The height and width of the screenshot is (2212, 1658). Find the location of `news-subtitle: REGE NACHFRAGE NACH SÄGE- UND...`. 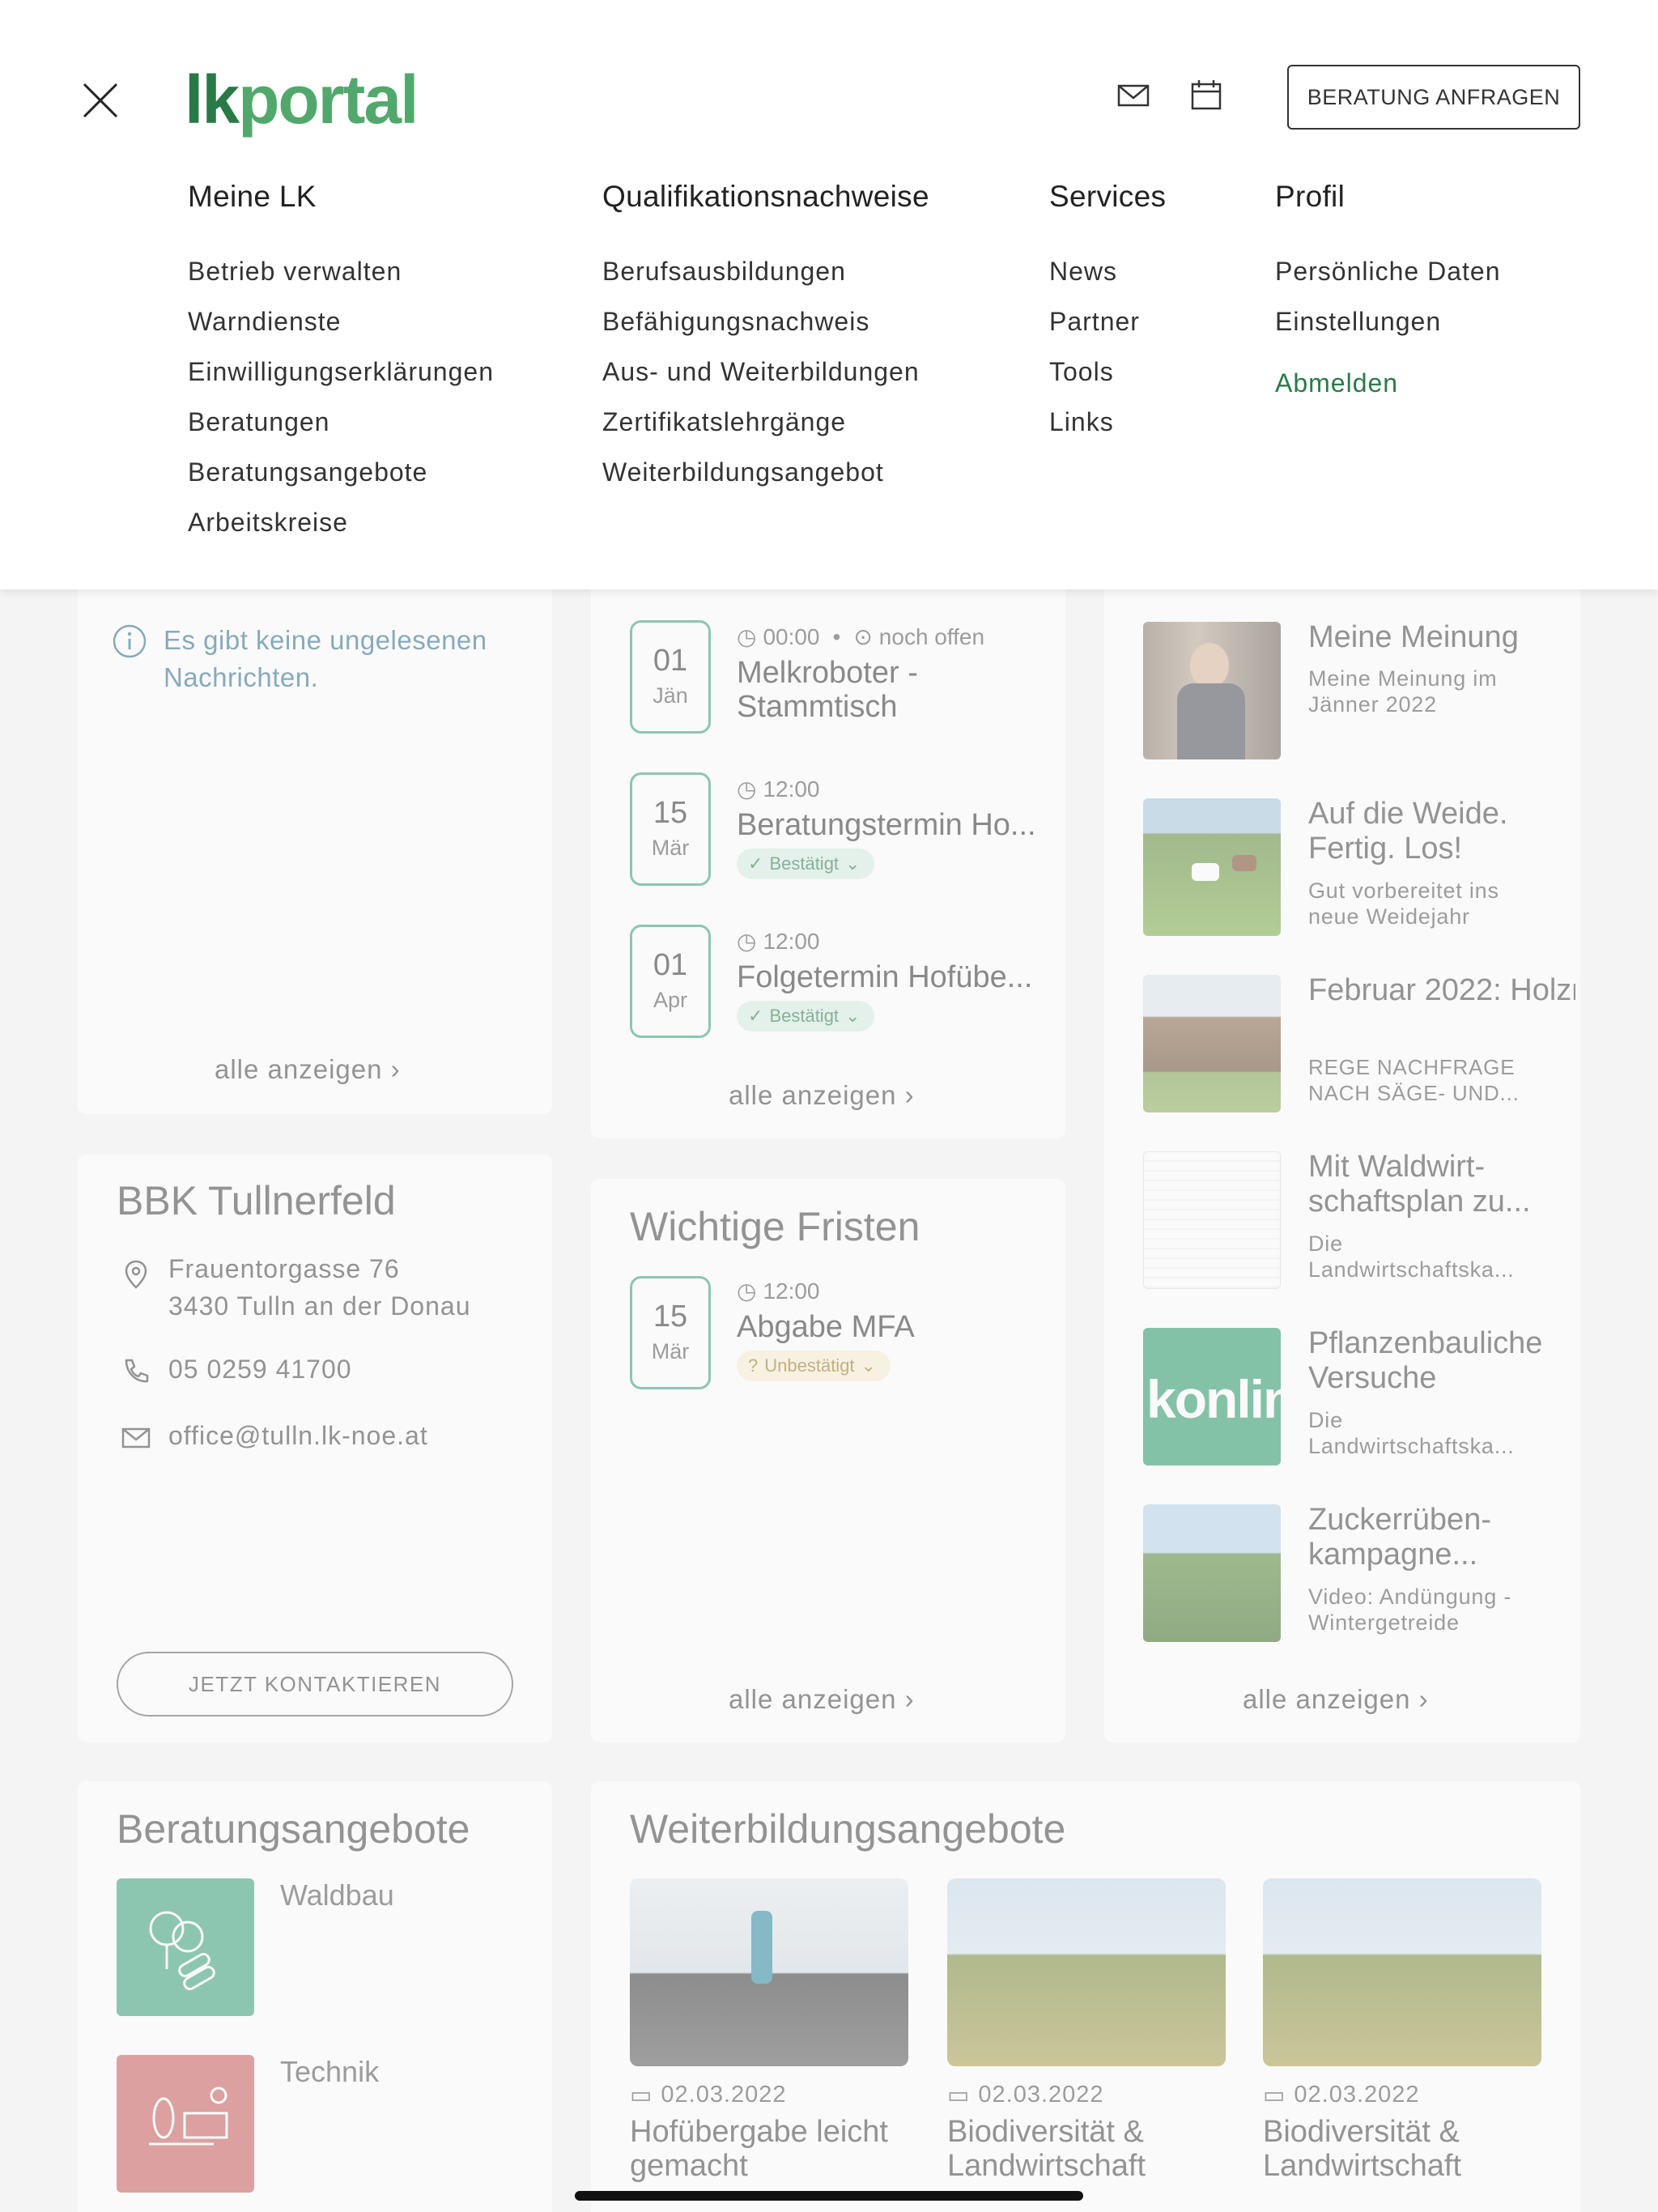

news-subtitle: REGE NACHFRAGE NACH SÄGE- UND... is located at coordinates (1414, 1080).